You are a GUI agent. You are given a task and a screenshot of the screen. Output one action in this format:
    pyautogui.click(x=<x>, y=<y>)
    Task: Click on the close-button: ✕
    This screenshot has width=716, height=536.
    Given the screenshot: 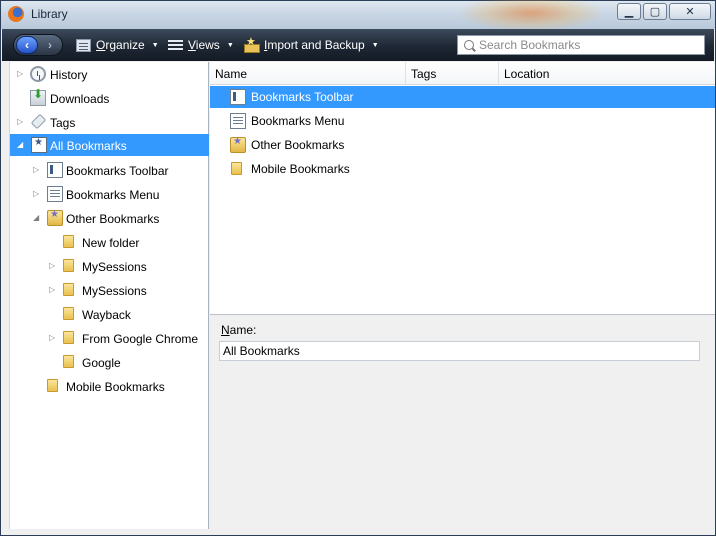 What is the action you would take?
    pyautogui.click(x=690, y=11)
    